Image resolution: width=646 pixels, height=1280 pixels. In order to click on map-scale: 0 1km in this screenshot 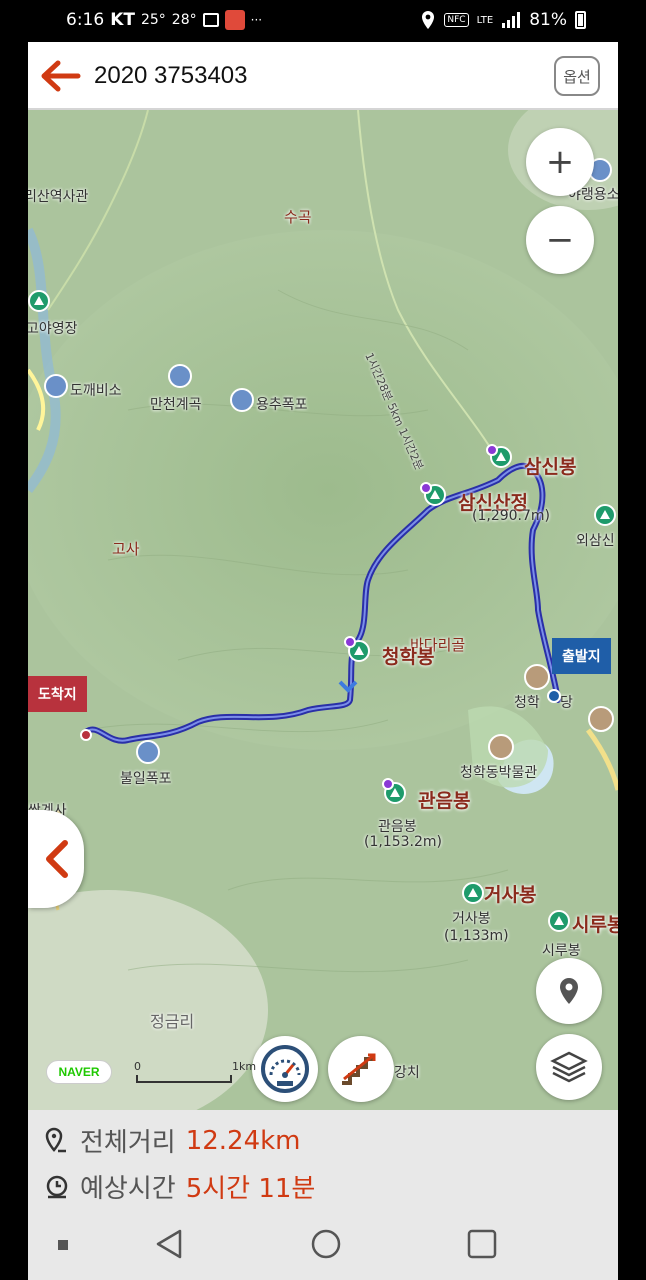, I will do `click(195, 1073)`.